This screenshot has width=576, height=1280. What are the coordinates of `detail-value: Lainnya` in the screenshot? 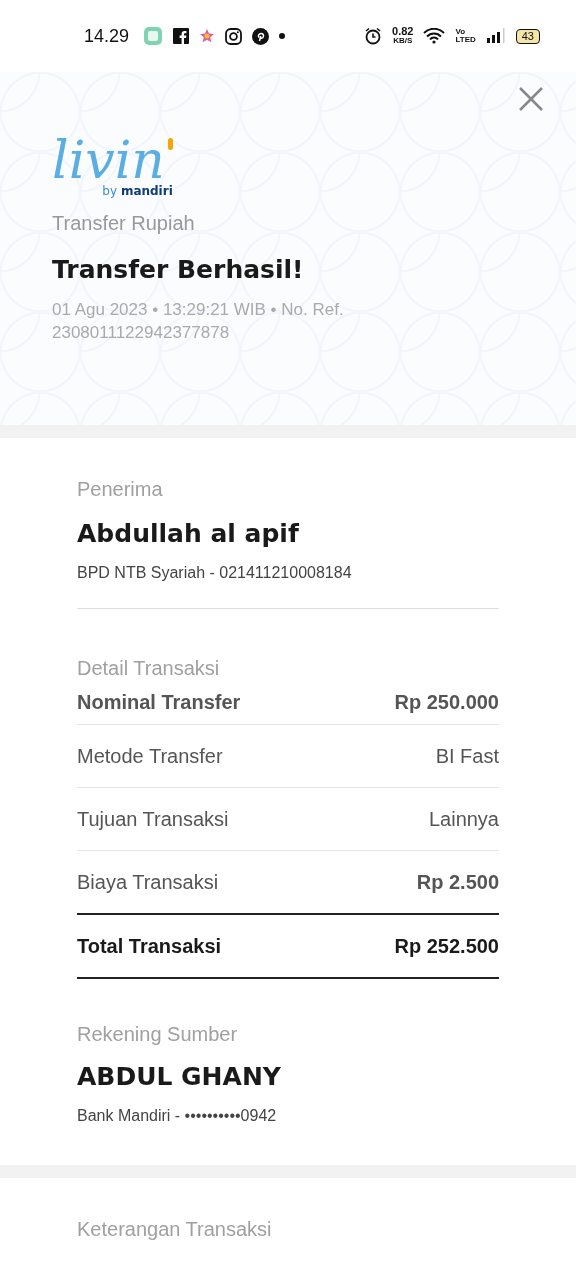 It's located at (463, 819).